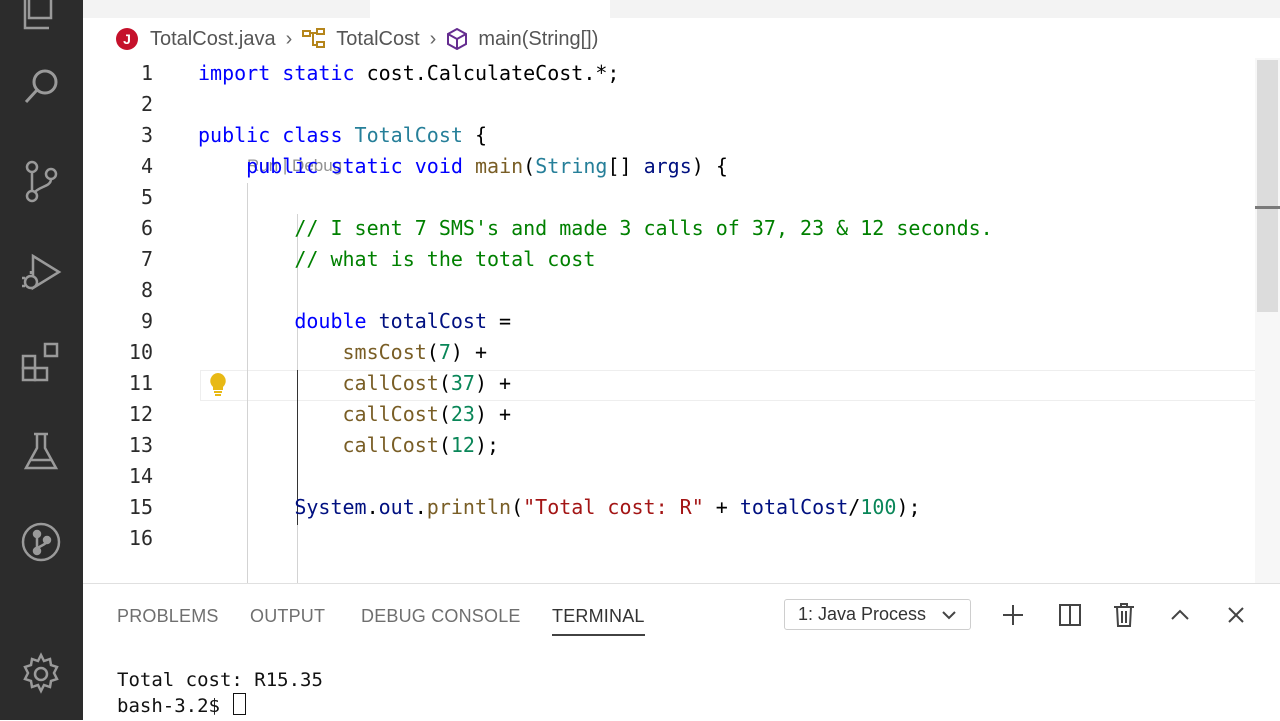 The height and width of the screenshot is (721, 1280). I want to click on code-line: 8, so click(669, 290).